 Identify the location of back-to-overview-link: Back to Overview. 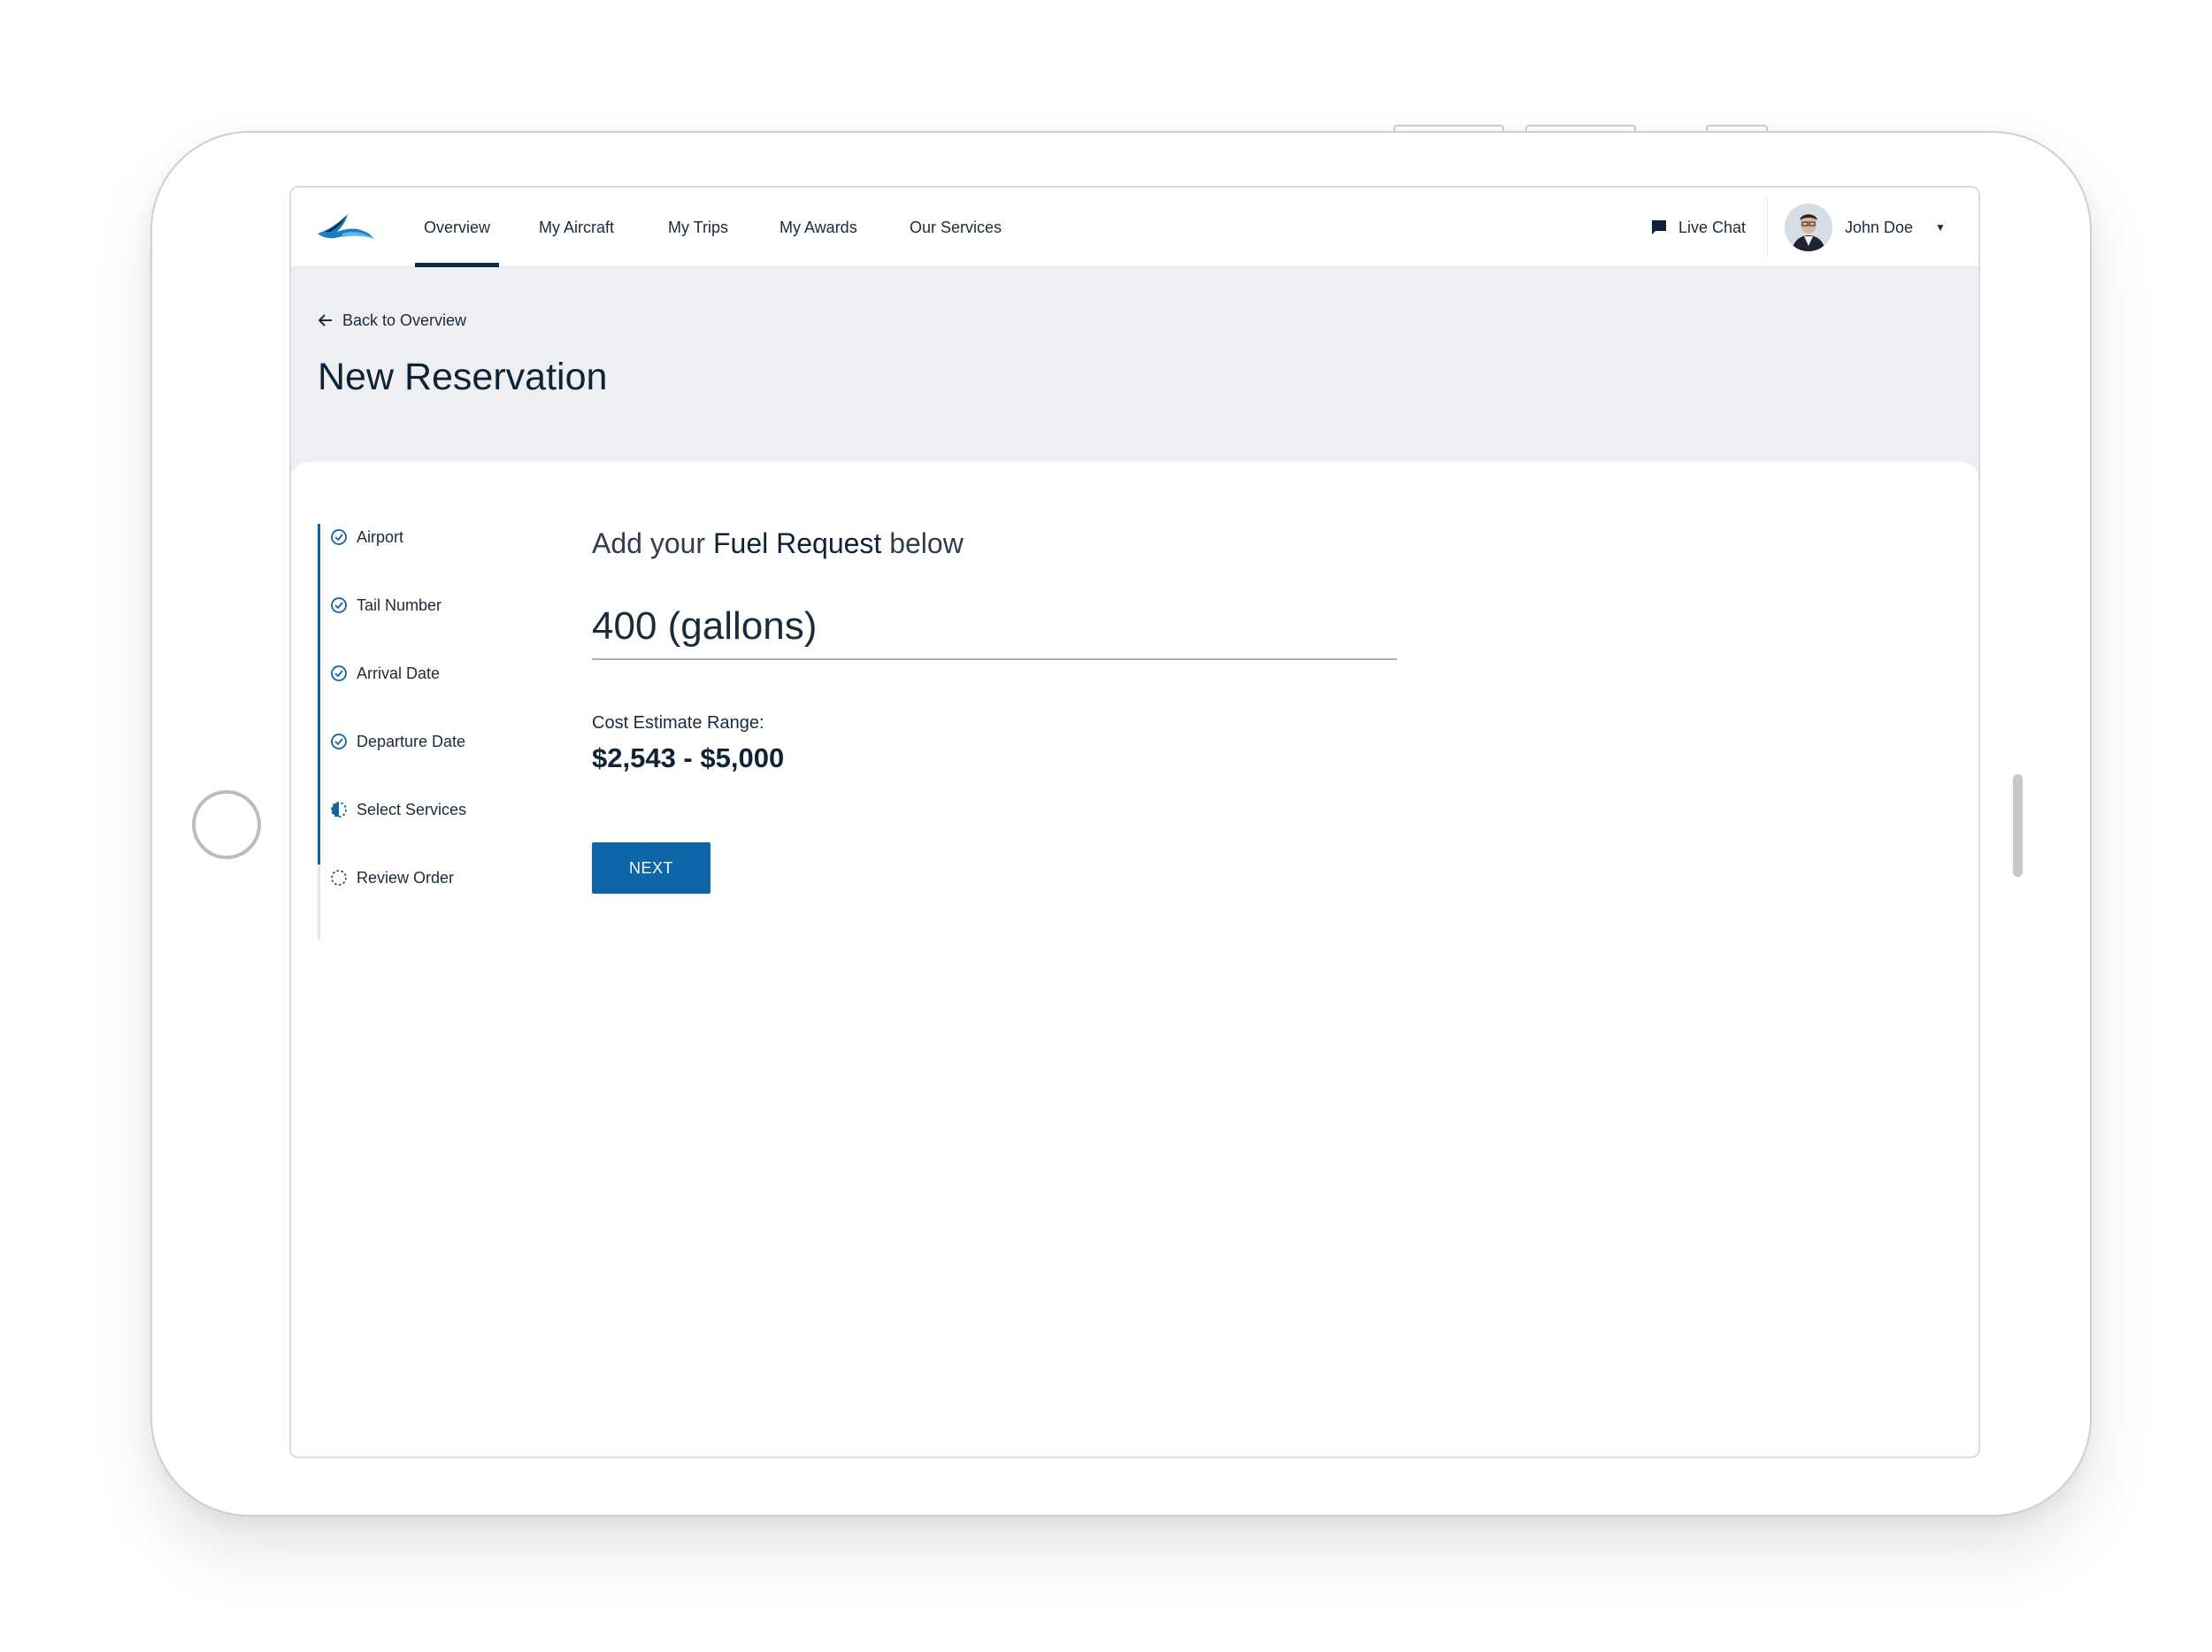
(392, 320).